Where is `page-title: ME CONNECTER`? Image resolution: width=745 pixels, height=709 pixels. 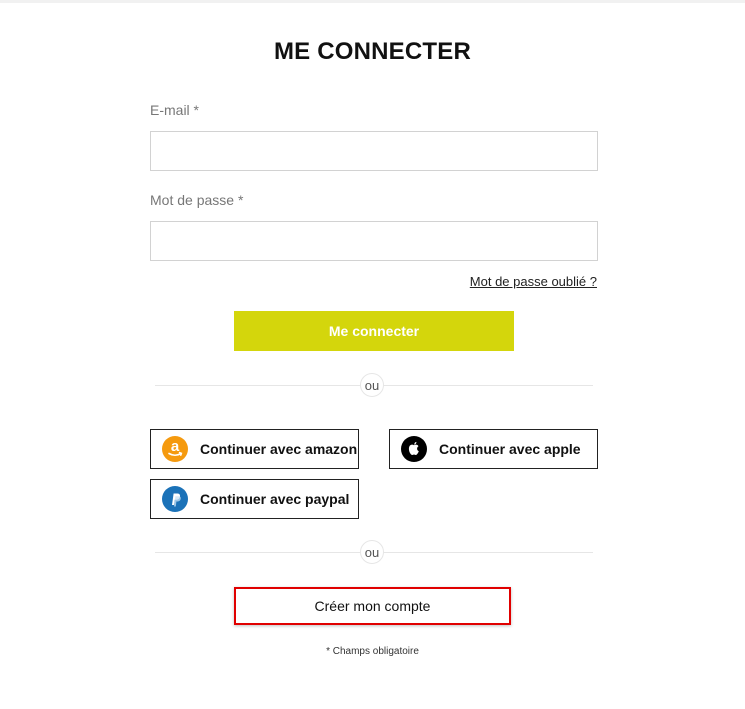 page-title: ME CONNECTER is located at coordinates (372, 51).